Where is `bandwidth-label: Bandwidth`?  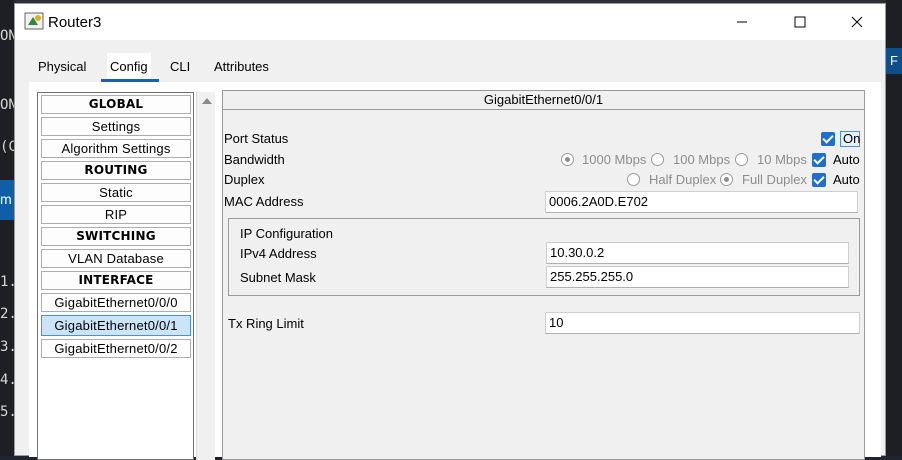 bandwidth-label: Bandwidth is located at coordinates (254, 159).